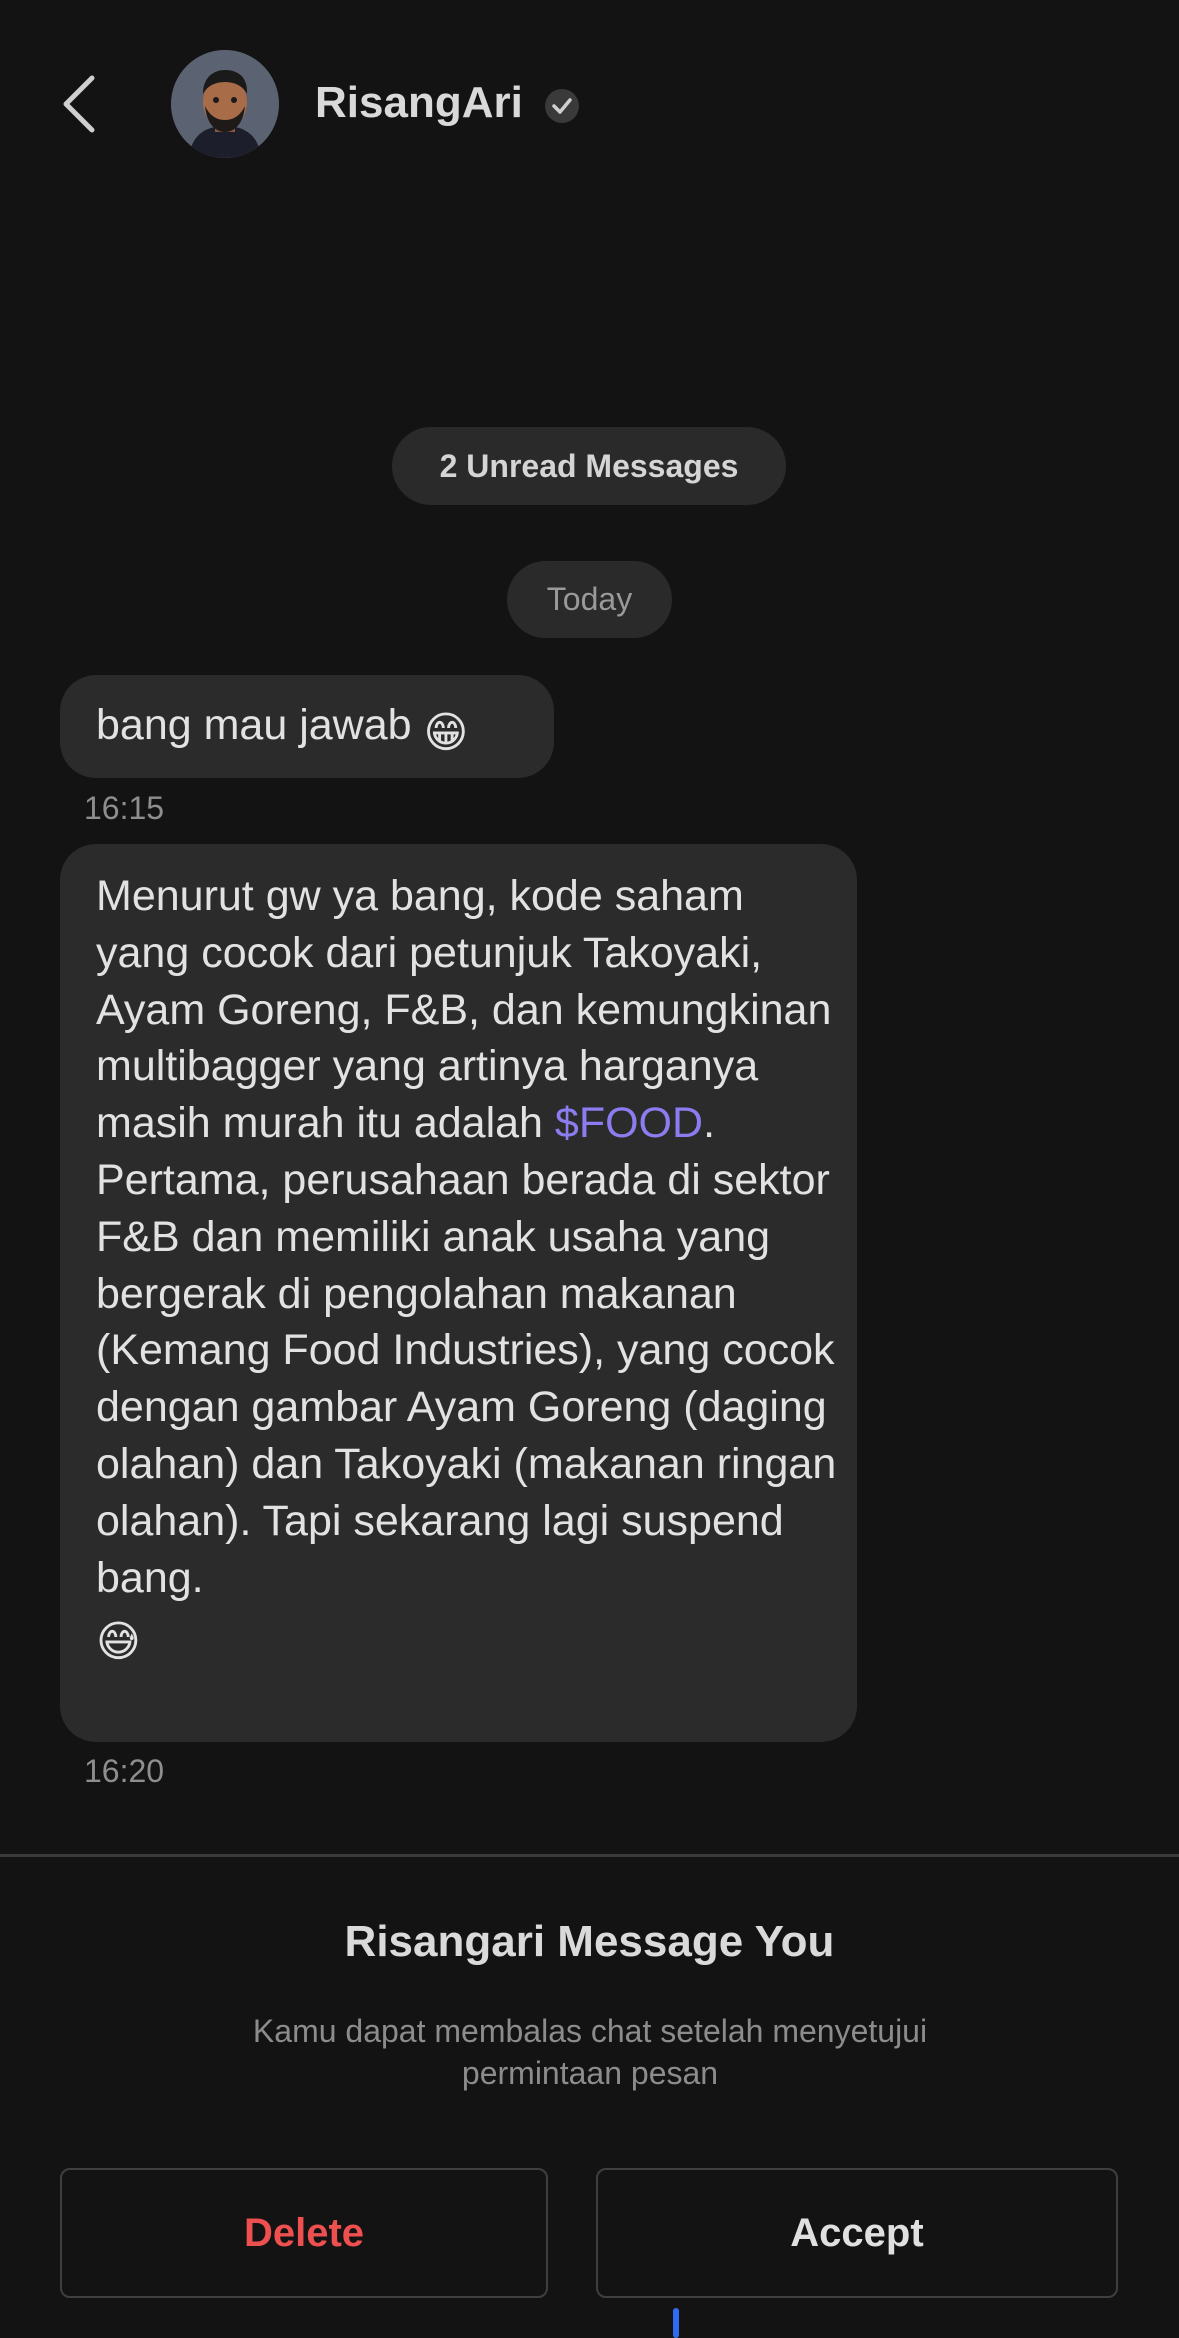  What do you see at coordinates (857, 2233) in the screenshot?
I see `accept-button: Accept` at bounding box center [857, 2233].